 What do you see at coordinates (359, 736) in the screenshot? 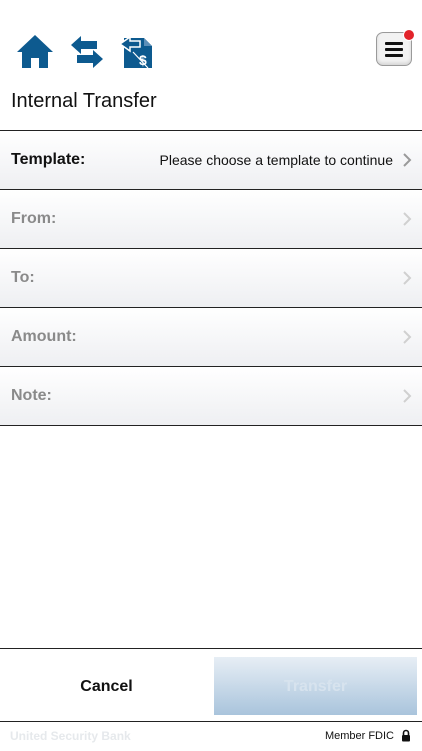
I see `member-fdic-label: Member FDIC` at bounding box center [359, 736].